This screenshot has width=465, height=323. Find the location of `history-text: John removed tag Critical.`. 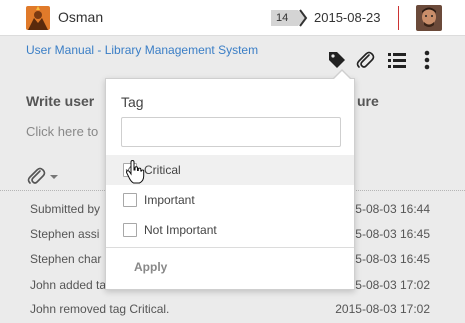

history-text: John removed tag Critical. is located at coordinates (100, 309).